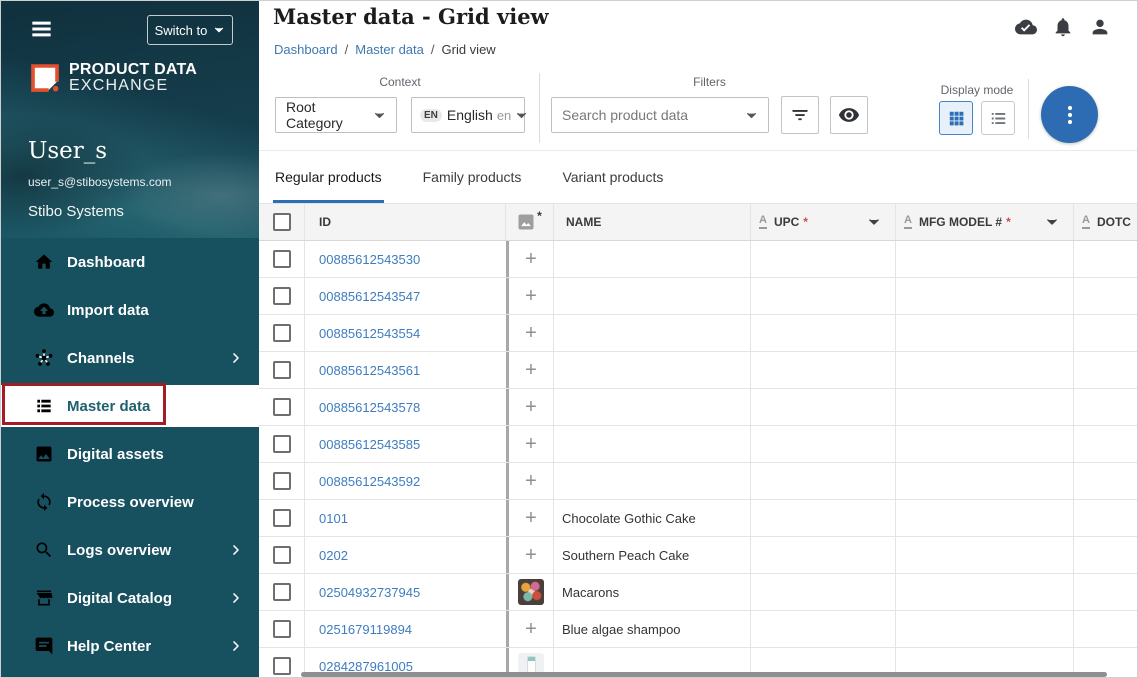 This screenshot has width=1138, height=678. I want to click on select-all-cell, so click(282, 222).